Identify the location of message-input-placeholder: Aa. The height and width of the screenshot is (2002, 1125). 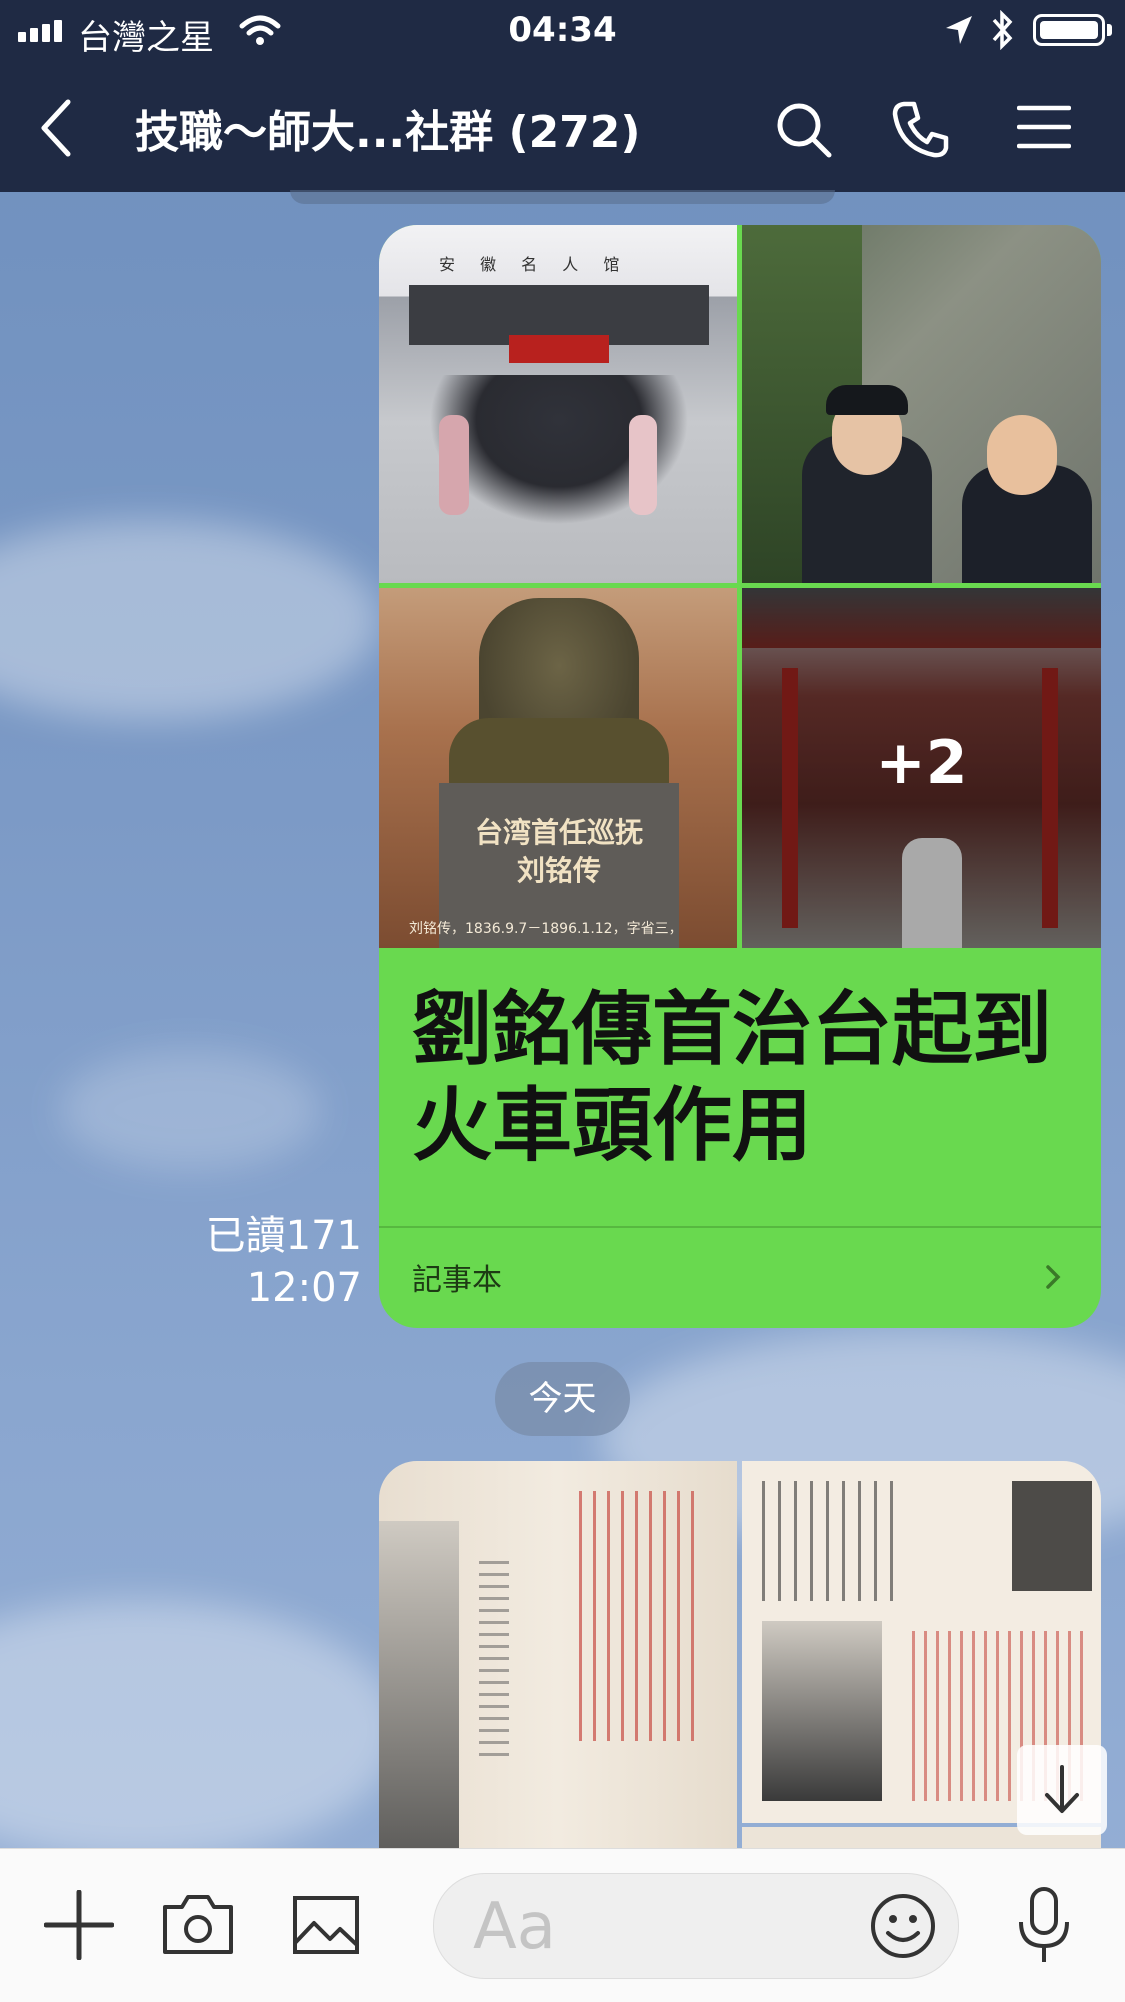
(514, 1927).